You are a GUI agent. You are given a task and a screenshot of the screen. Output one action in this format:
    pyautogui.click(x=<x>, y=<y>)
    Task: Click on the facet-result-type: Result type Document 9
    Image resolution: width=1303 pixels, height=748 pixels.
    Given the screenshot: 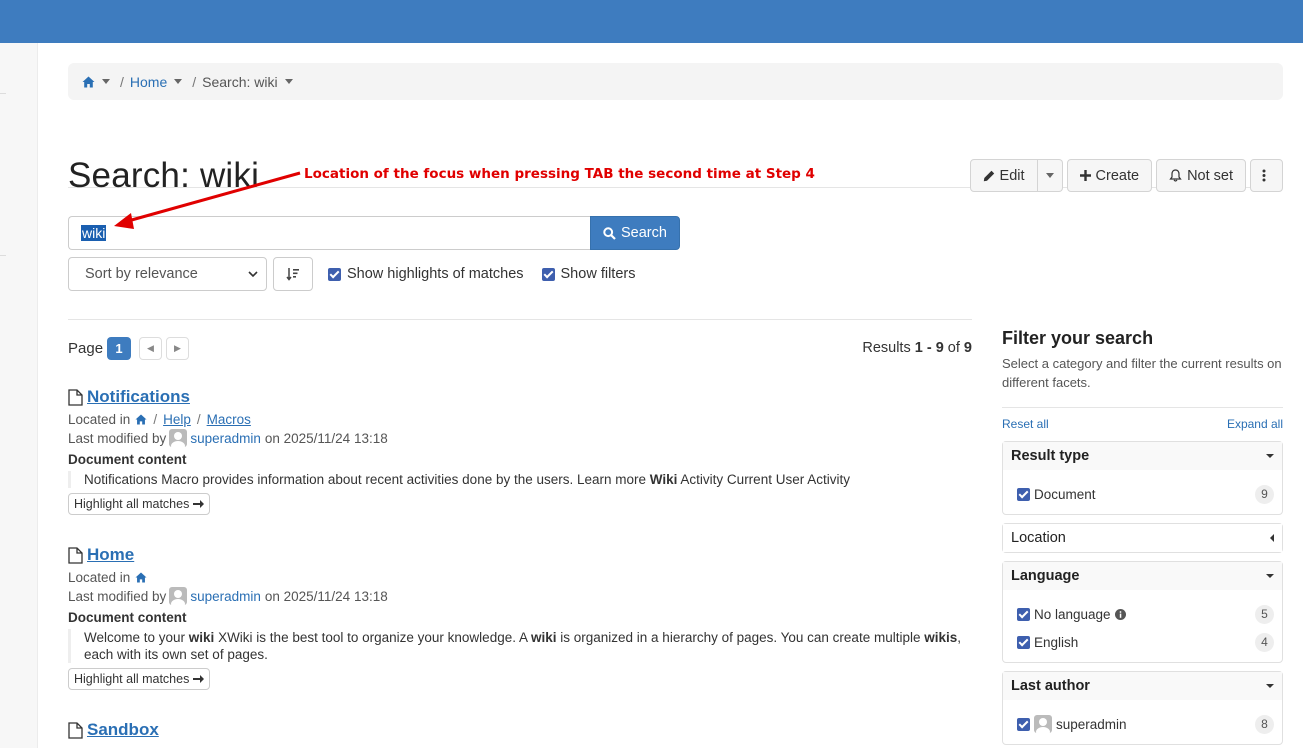 What is the action you would take?
    pyautogui.click(x=1142, y=478)
    